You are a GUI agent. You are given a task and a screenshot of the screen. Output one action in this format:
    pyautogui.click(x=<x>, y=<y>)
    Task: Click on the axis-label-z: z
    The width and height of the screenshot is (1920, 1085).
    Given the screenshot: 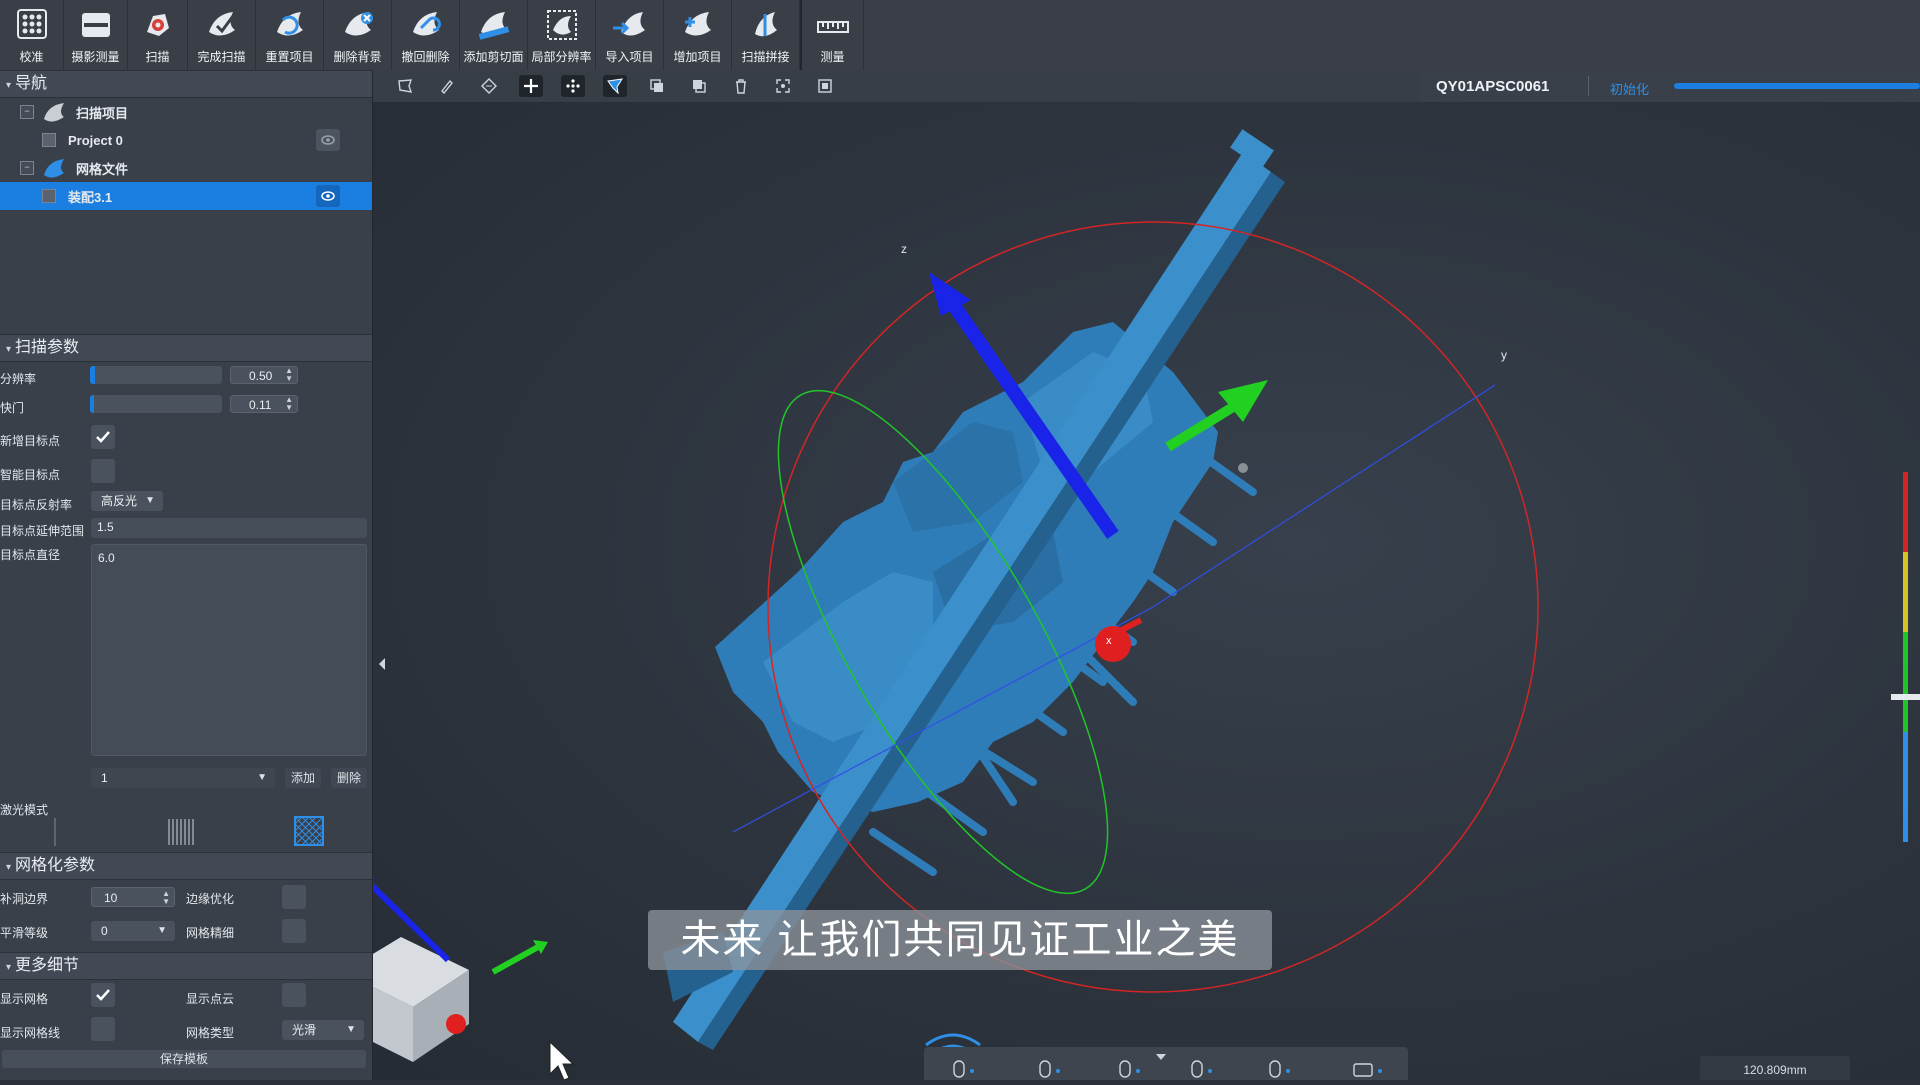 What is the action you would take?
    pyautogui.click(x=904, y=249)
    